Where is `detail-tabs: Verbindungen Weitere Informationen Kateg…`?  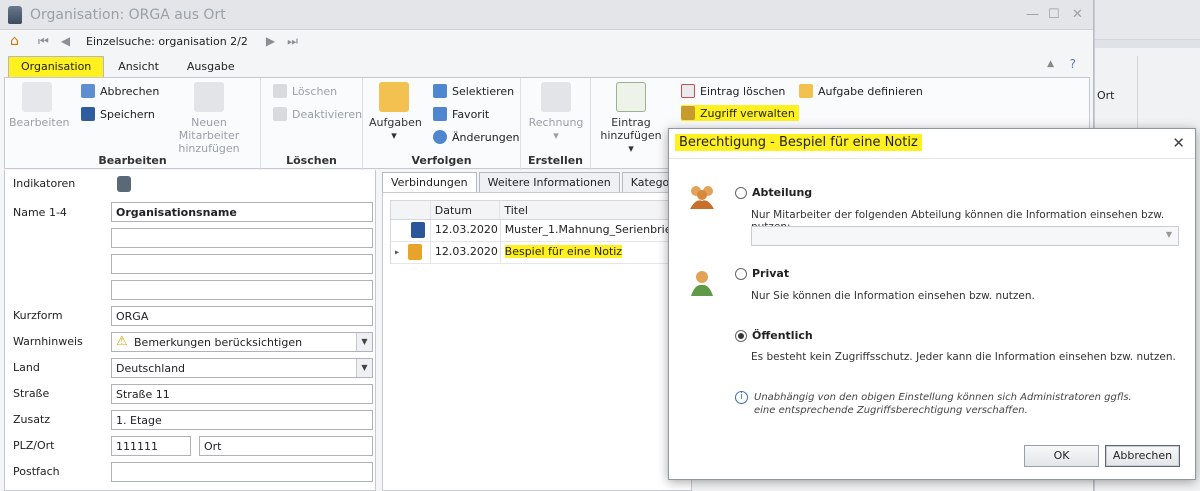
detail-tabs: Verbindungen Weitere Informationen Kateg… is located at coordinates (542, 182).